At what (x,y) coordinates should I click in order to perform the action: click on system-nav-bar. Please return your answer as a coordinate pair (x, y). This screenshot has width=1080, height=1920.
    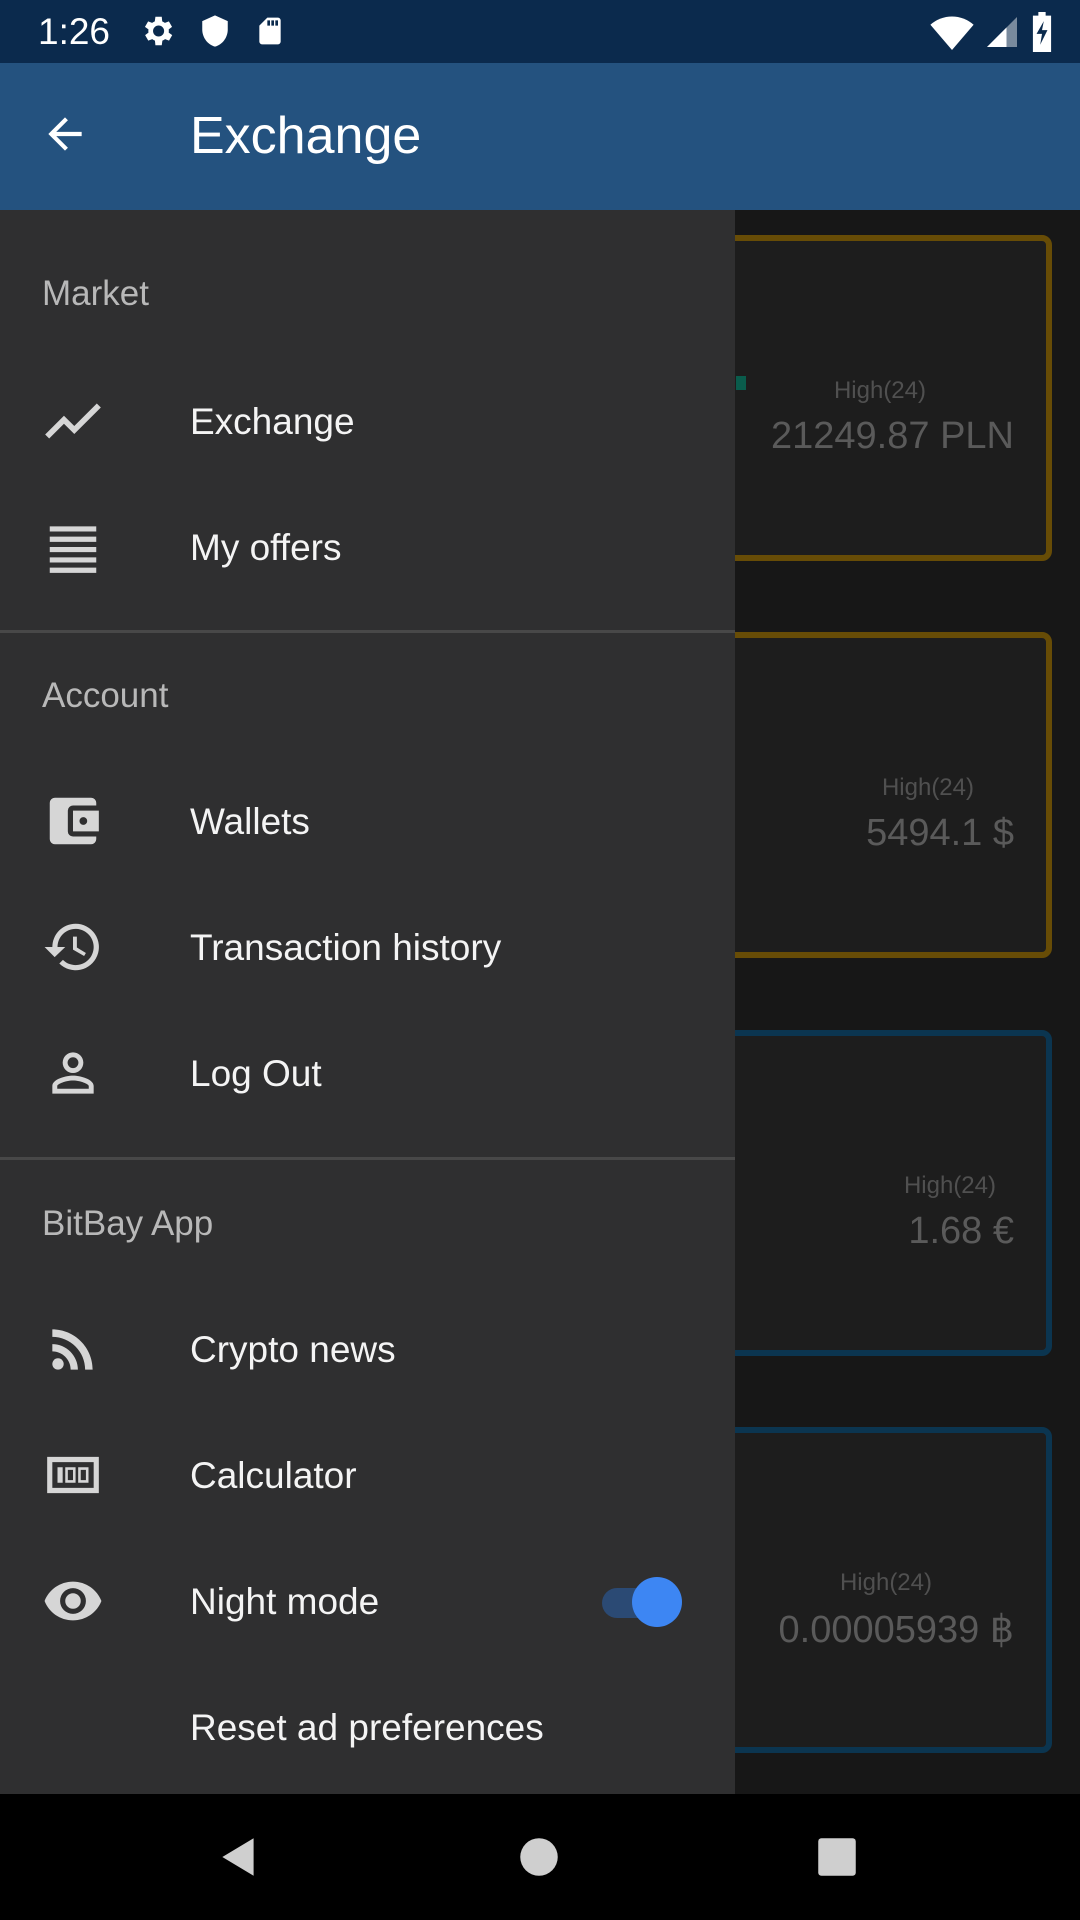
    Looking at the image, I should click on (540, 1857).